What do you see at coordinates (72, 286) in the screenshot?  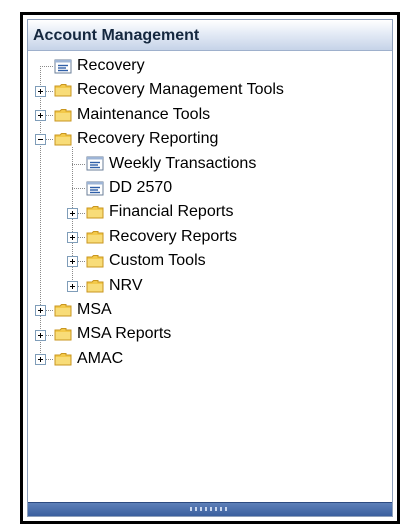 I see `expand-nrv-icon` at bounding box center [72, 286].